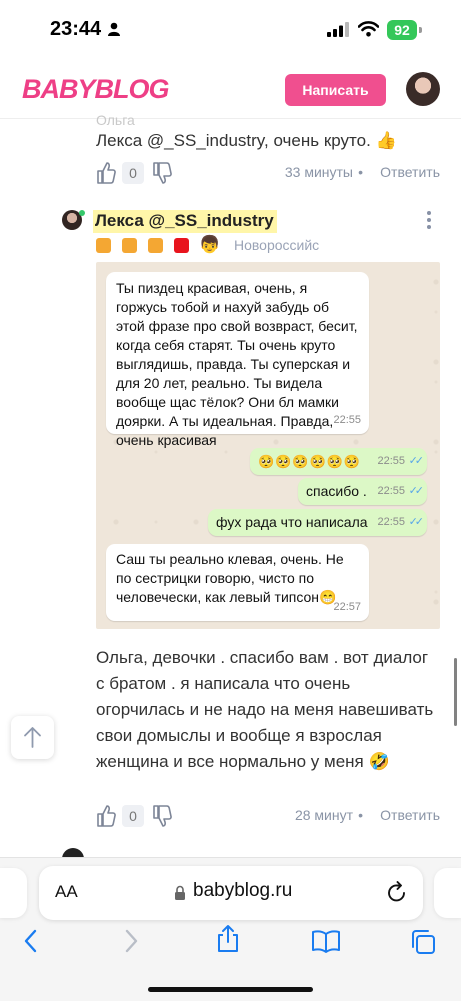  Describe the element at coordinates (76, 29) in the screenshot. I see `status-time: 23:44` at that location.